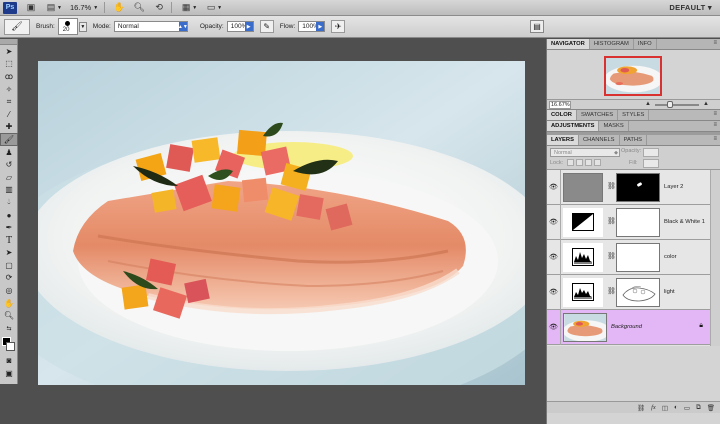 The width and height of the screenshot is (720, 424). What do you see at coordinates (598, 115) in the screenshot?
I see `tab-swatches: SWATCHES` at bounding box center [598, 115].